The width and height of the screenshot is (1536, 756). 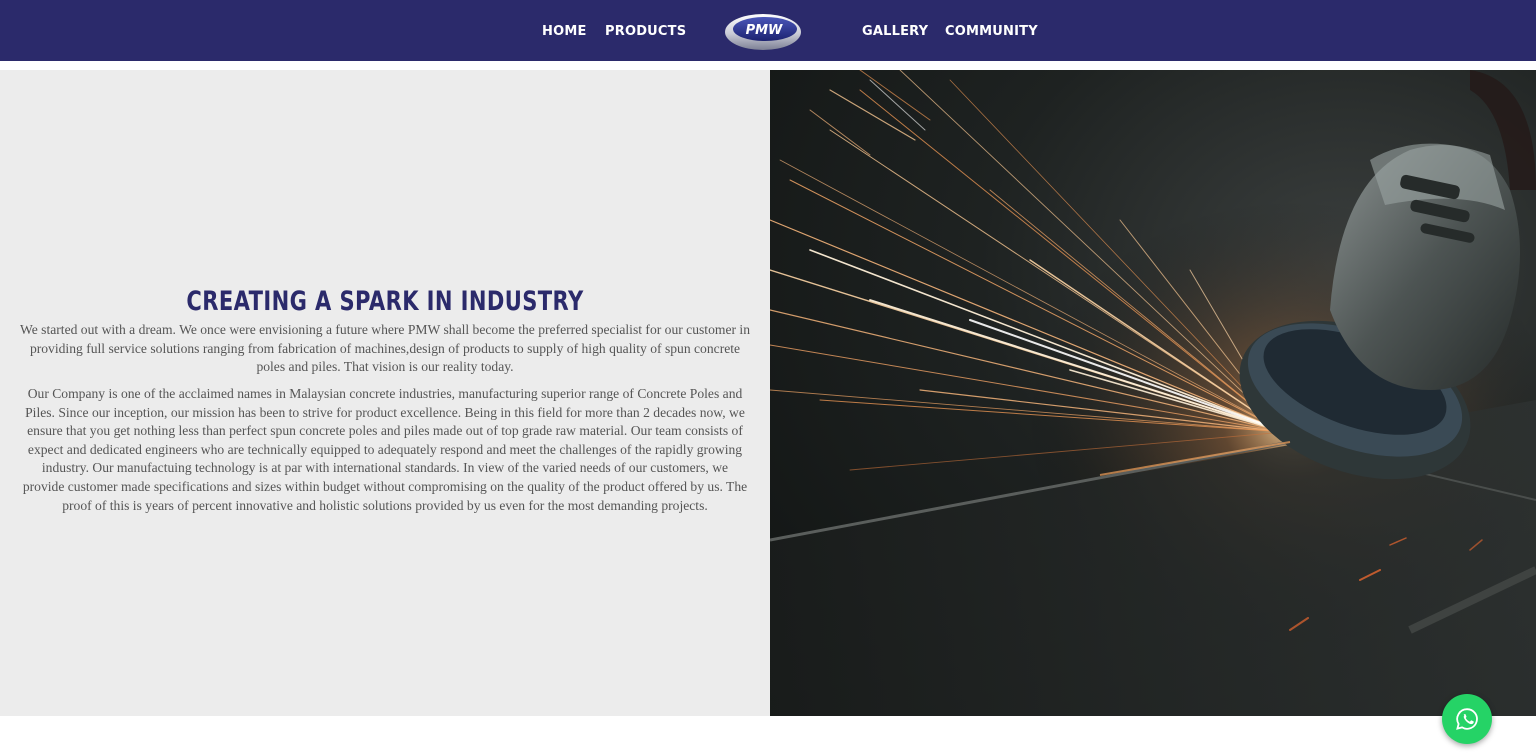 I want to click on logo-text: PMW, so click(x=764, y=30).